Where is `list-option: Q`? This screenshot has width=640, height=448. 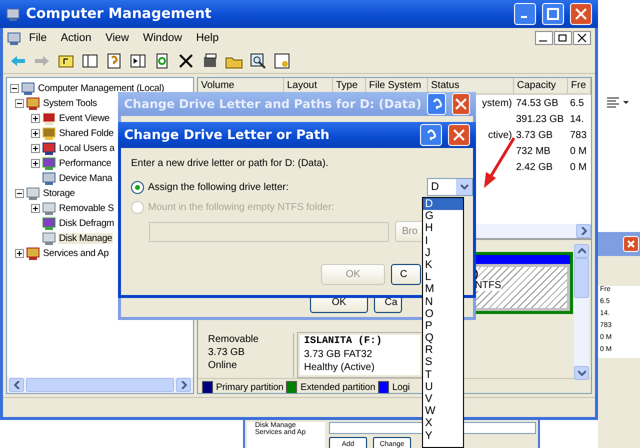
list-option: Q is located at coordinates (443, 338).